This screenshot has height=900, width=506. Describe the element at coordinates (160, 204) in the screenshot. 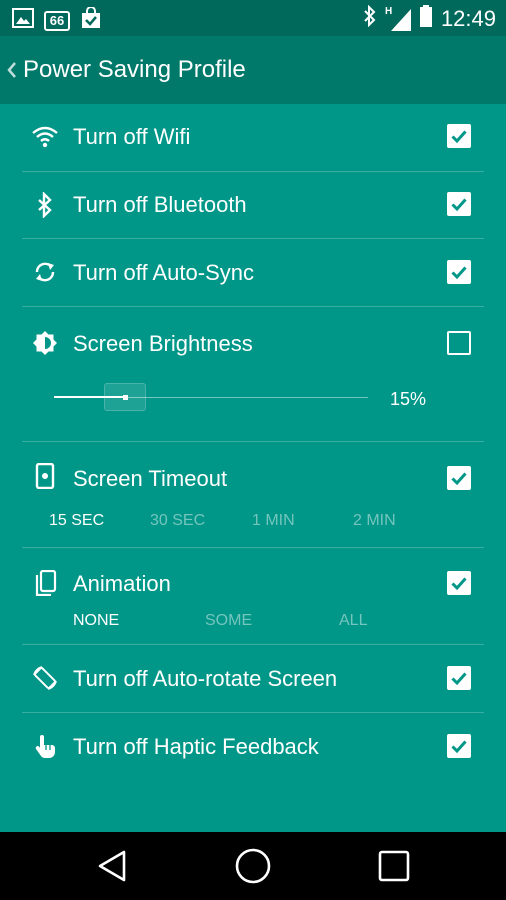

I see `setting-label-bluetooth: Turn off Bluetooth` at that location.